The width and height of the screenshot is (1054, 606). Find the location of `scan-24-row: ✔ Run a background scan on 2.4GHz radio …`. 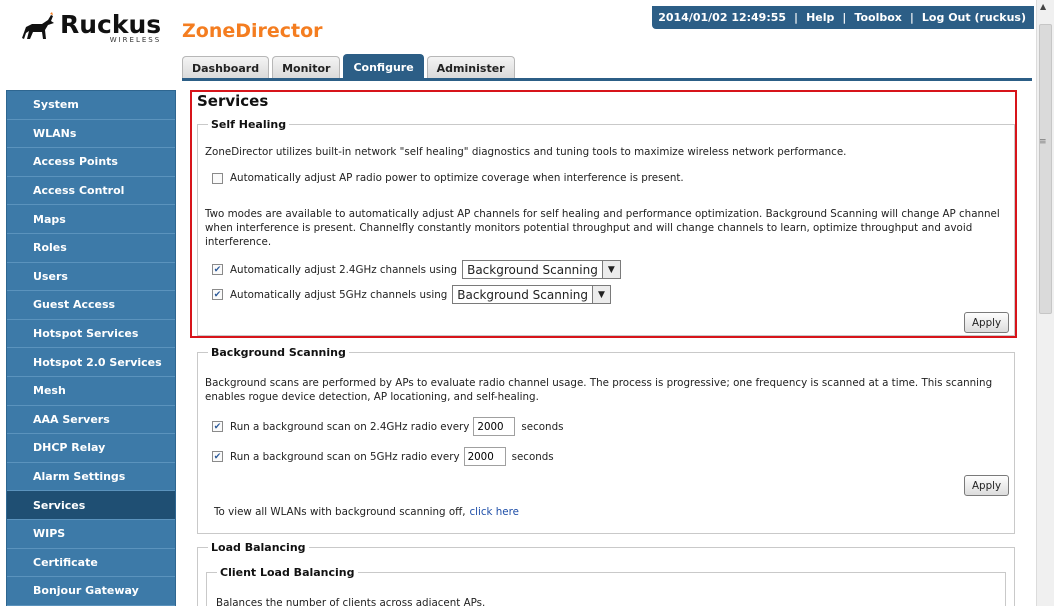

scan-24-row: ✔ Run a background scan on 2.4GHz radio … is located at coordinates (387, 426).